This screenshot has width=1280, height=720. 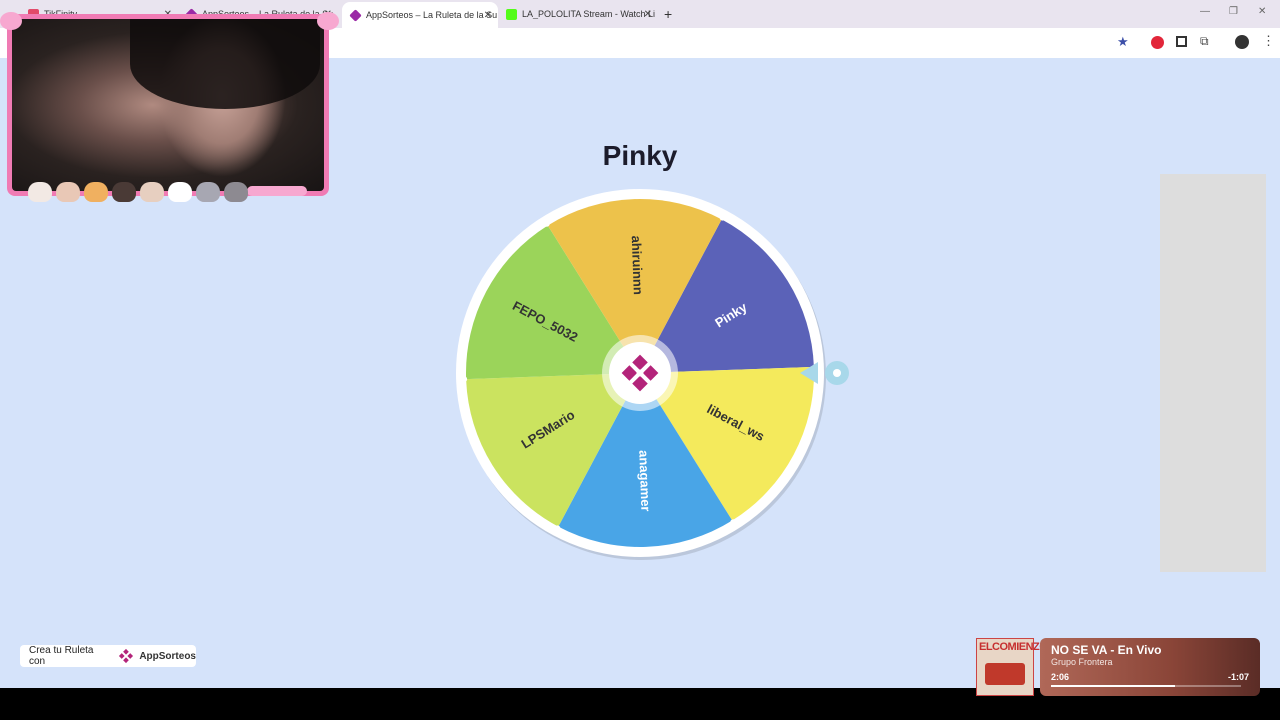 What do you see at coordinates (1123, 42) in the screenshot?
I see `bookmark-star-icon: ★` at bounding box center [1123, 42].